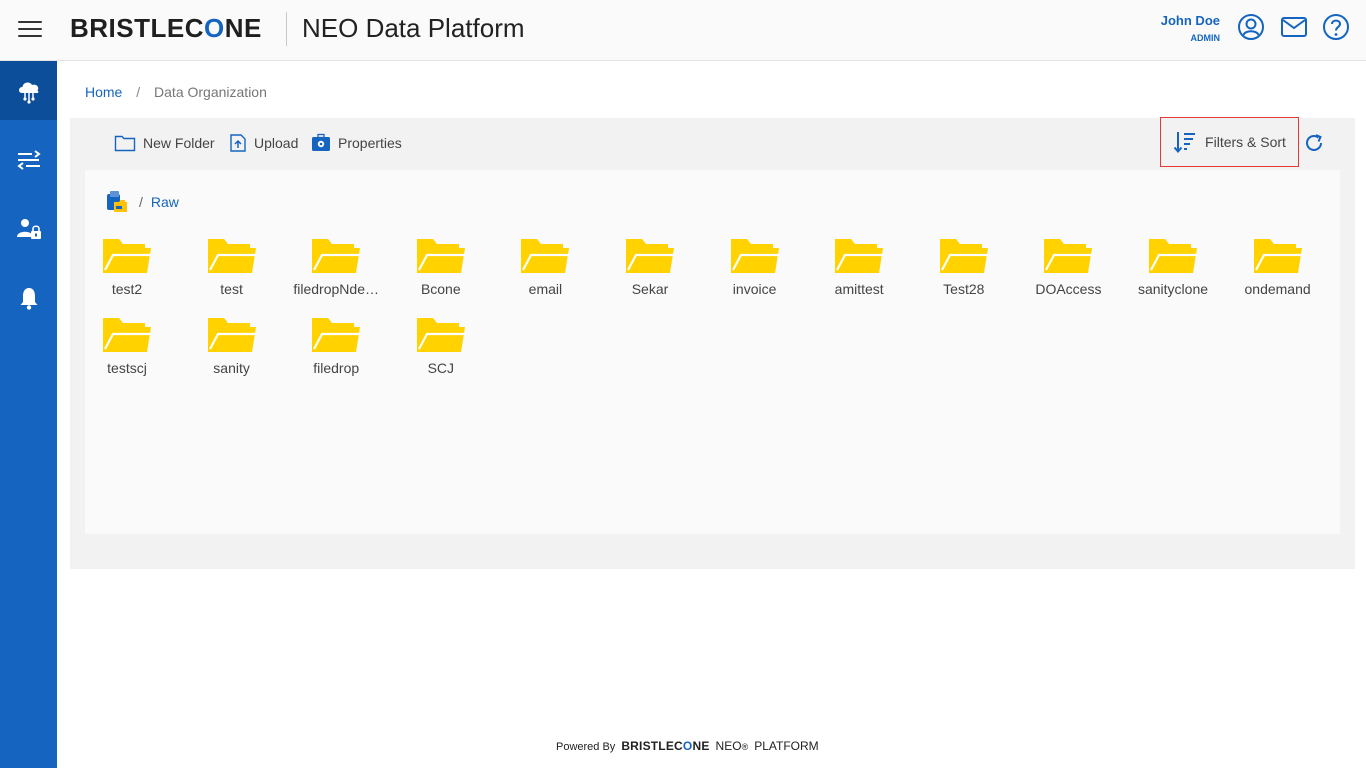  Describe the element at coordinates (127, 368) in the screenshot. I see `folder-label: testscj` at that location.